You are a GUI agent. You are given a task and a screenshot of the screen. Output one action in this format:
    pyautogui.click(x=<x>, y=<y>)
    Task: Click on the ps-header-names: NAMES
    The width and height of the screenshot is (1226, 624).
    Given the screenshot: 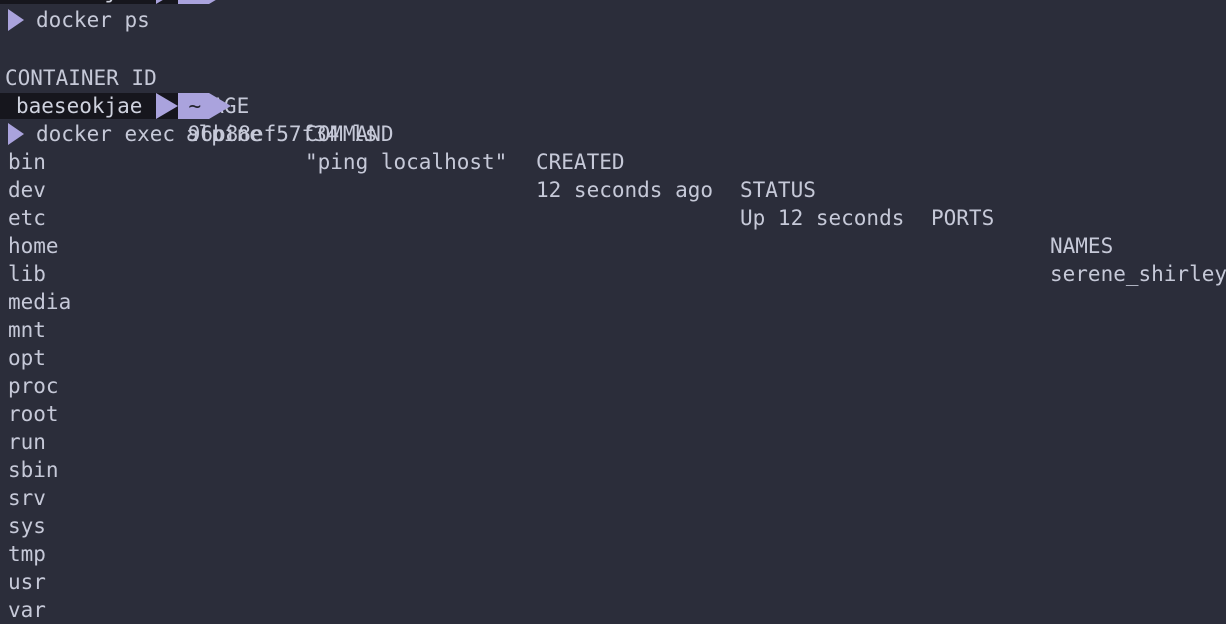 What is the action you would take?
    pyautogui.click(x=1082, y=246)
    